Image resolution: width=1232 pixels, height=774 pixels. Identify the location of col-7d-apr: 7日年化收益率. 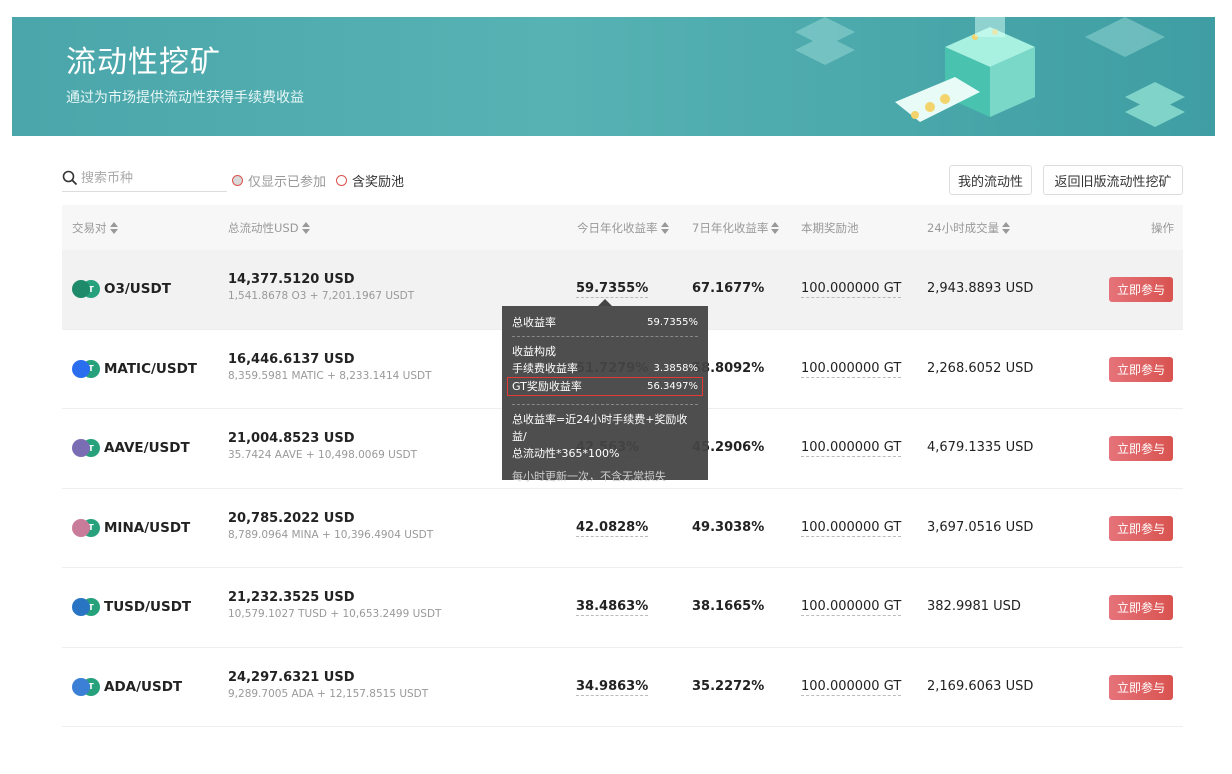
(736, 228).